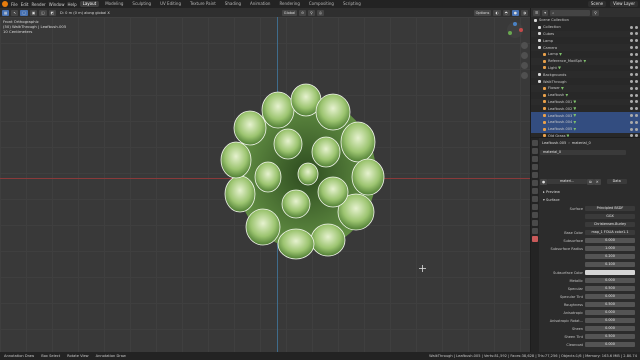 The image size is (640, 360). What do you see at coordinates (289, 12) in the screenshot?
I see `orientation-dropdown: Global` at bounding box center [289, 12].